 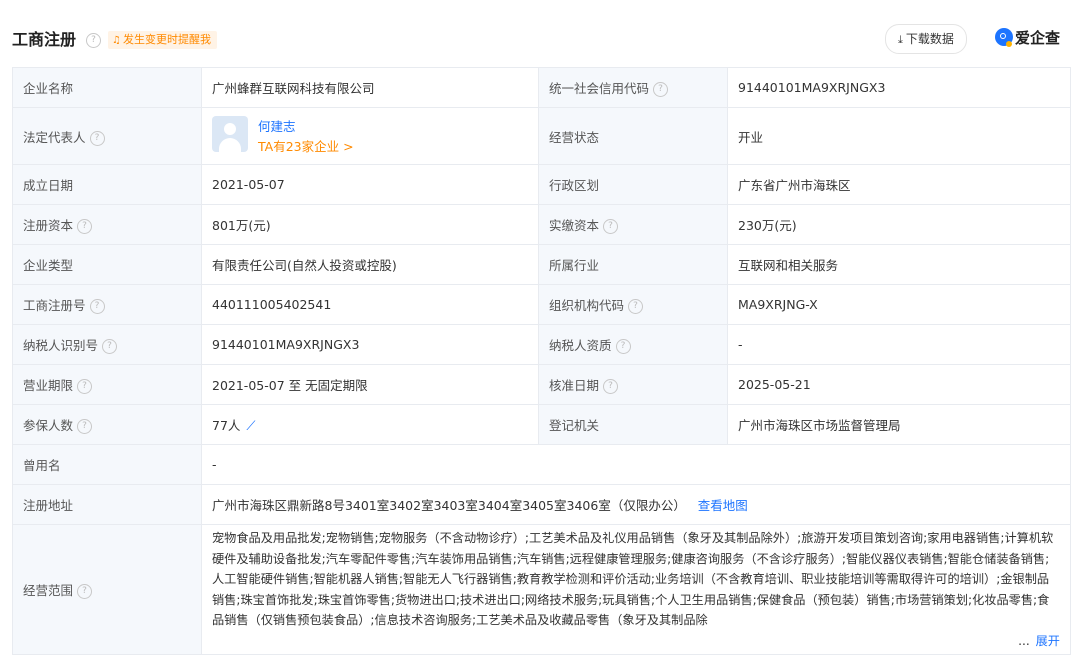 I want to click on label-org-code: 组织机构代码 ?, so click(x=633, y=304).